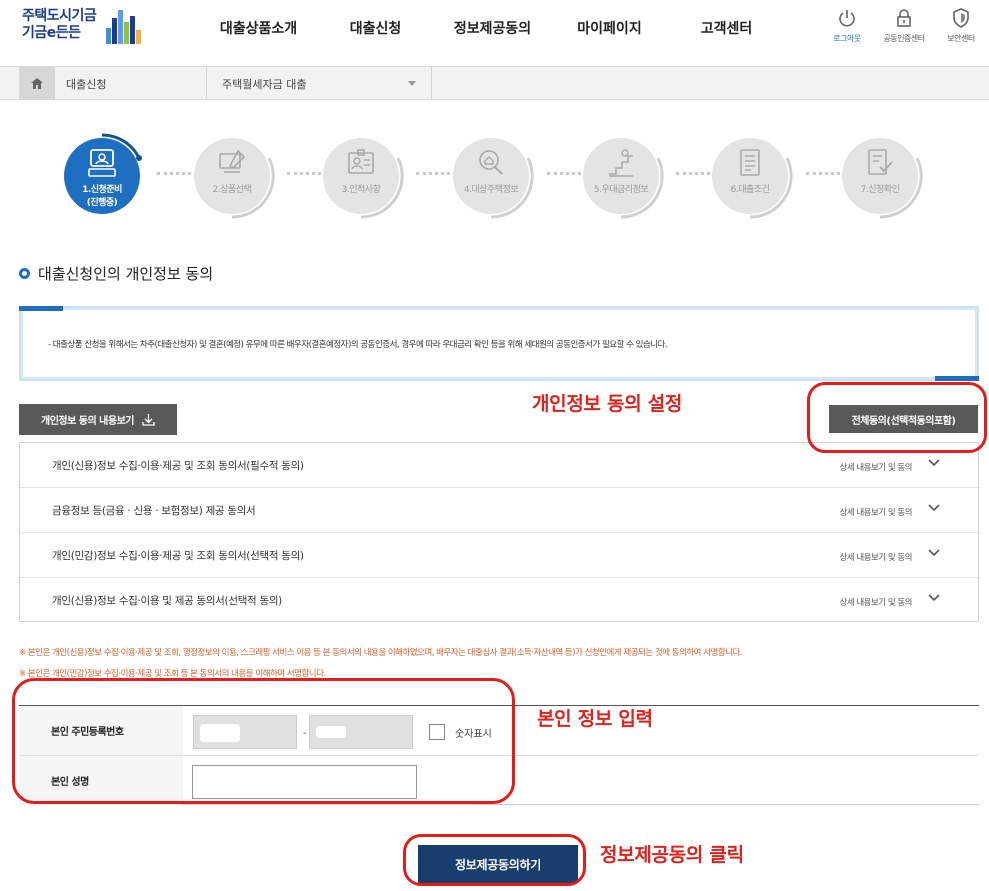 The width and height of the screenshot is (989, 891). What do you see at coordinates (847, 18) in the screenshot?
I see `power-icon` at bounding box center [847, 18].